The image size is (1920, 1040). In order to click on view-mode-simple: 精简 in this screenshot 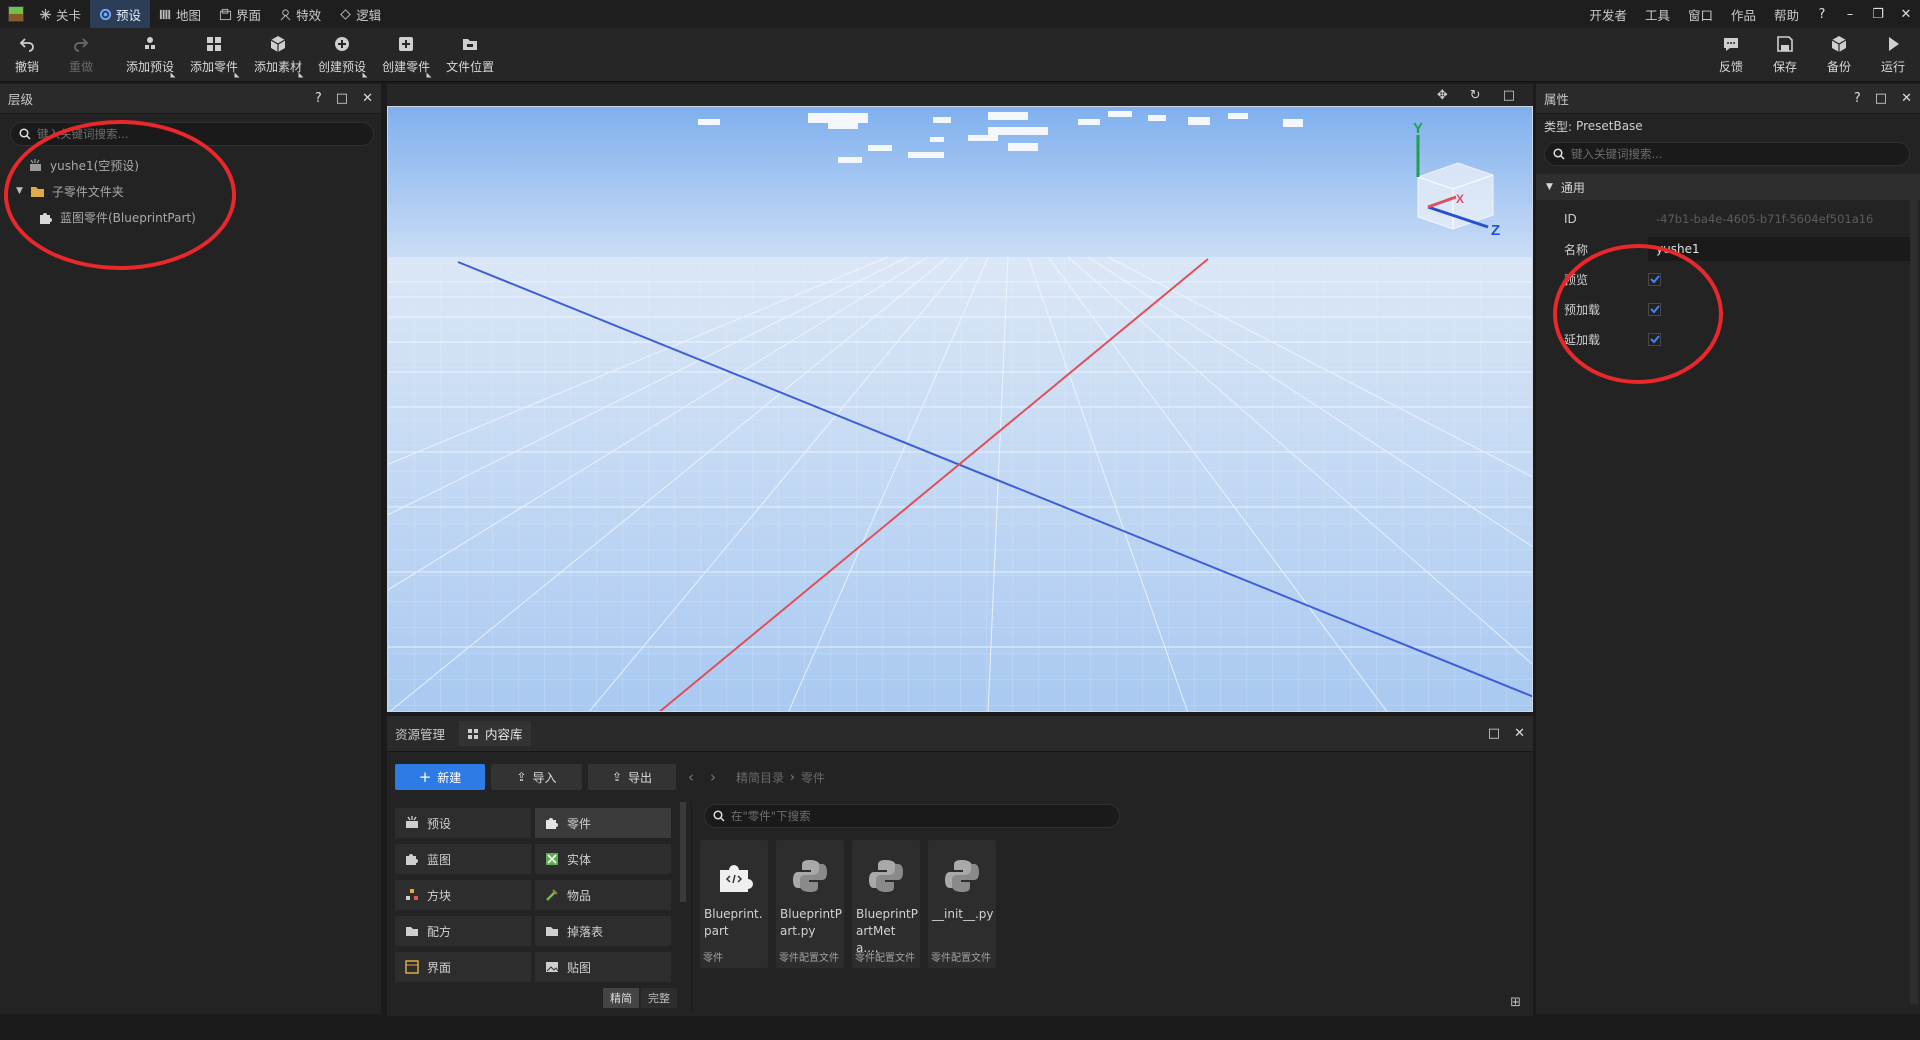, I will do `click(621, 998)`.